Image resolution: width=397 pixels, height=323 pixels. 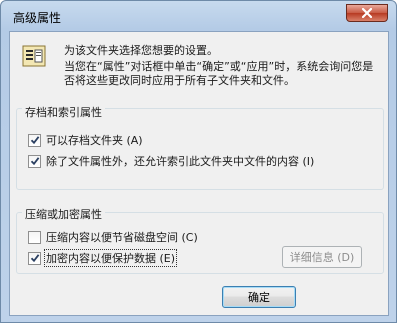 I want to click on index-option-label: 除了文件属性外，还允许索引此文件夹中文件的内容 (I), so click(x=180, y=161).